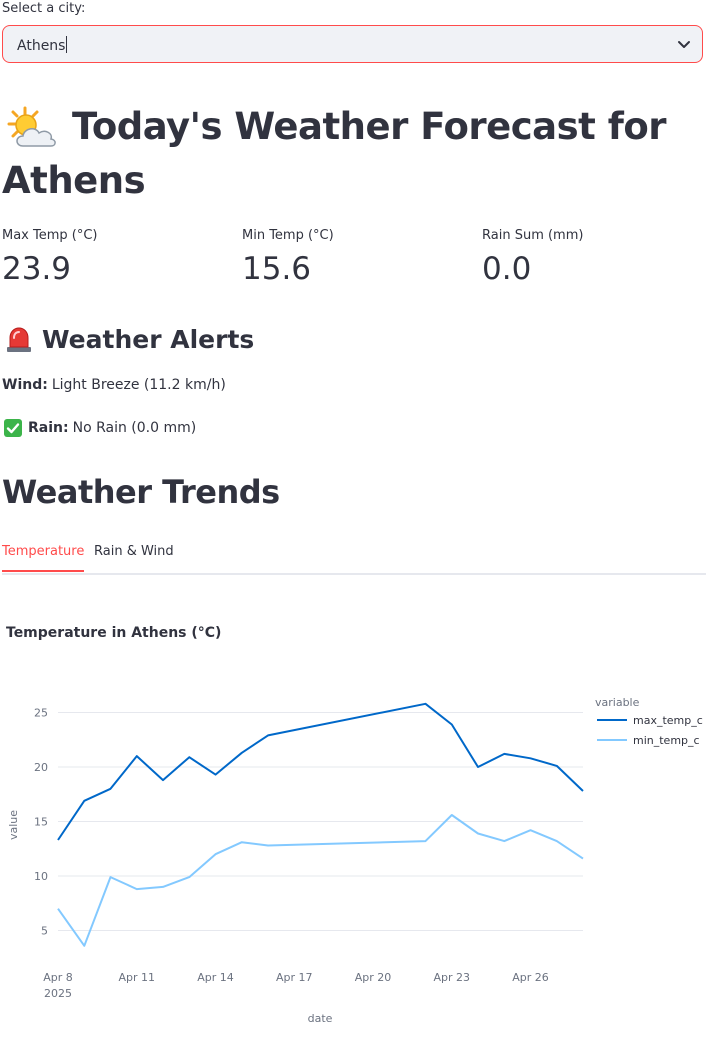  What do you see at coordinates (134, 428) in the screenshot?
I see `rain-text: No Rain (0.0 mm)` at bounding box center [134, 428].